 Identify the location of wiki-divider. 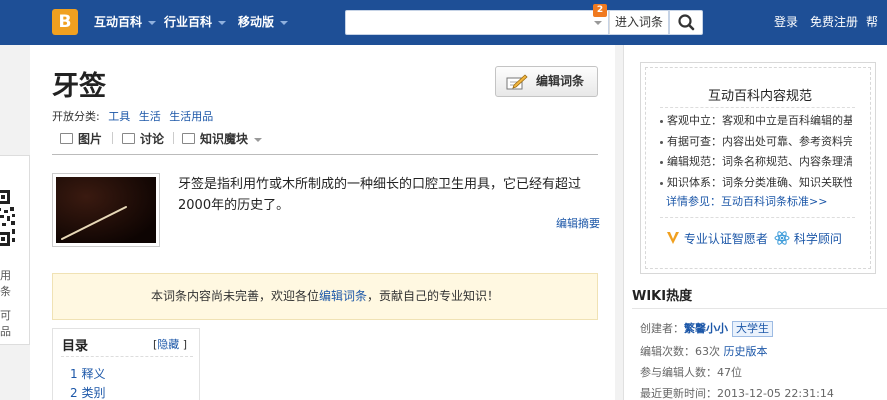
(759, 308).